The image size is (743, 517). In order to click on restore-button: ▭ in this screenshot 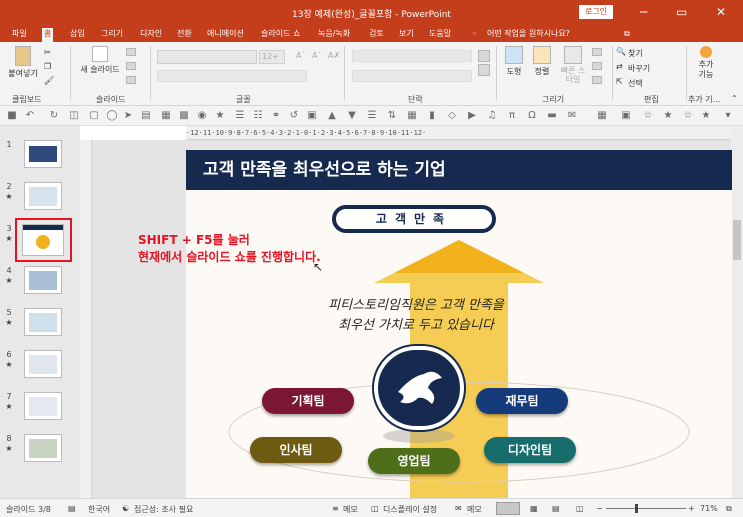, I will do `click(681, 12)`.